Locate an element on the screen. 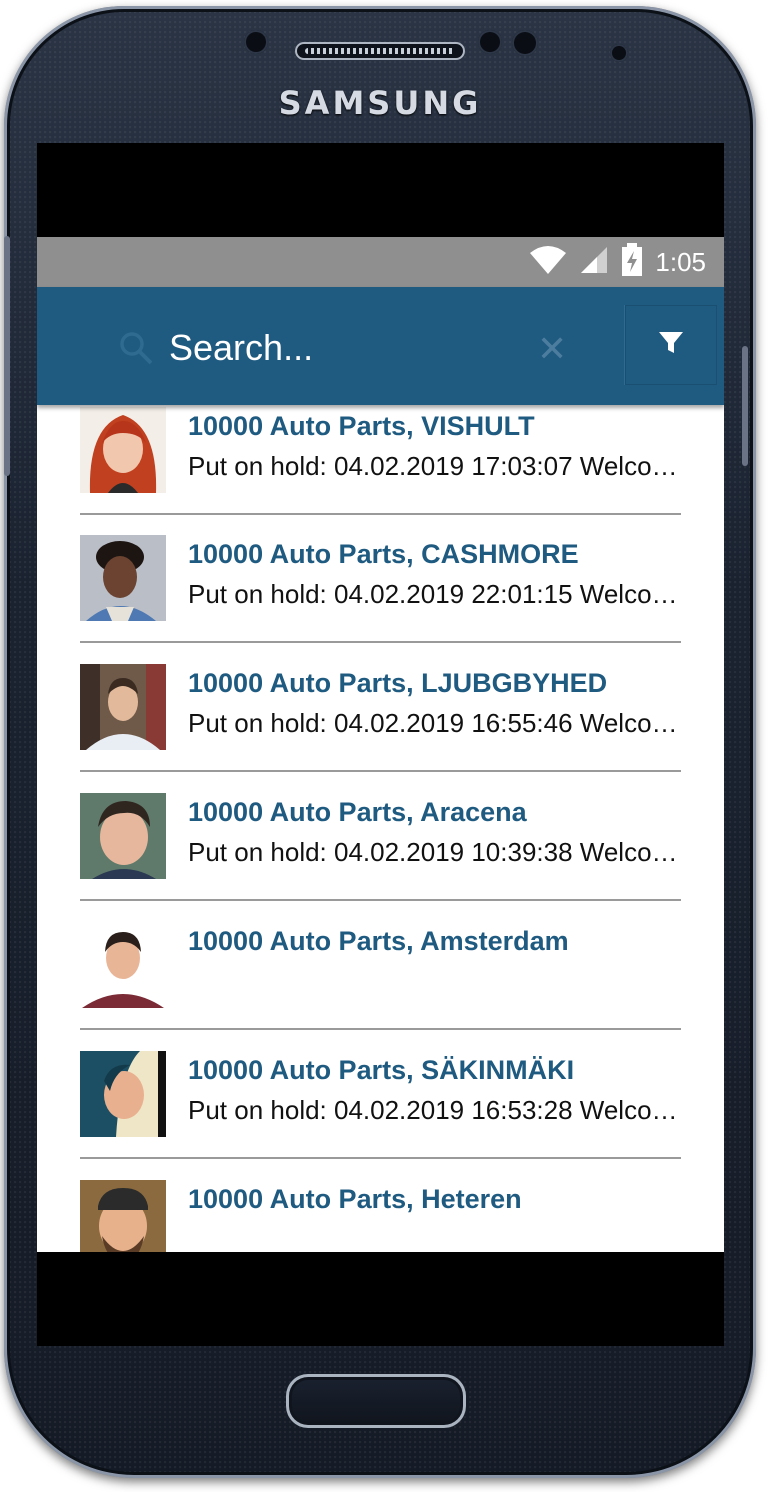  contact-title: 10000 Auto Parts, Amsterdam is located at coordinates (378, 941).